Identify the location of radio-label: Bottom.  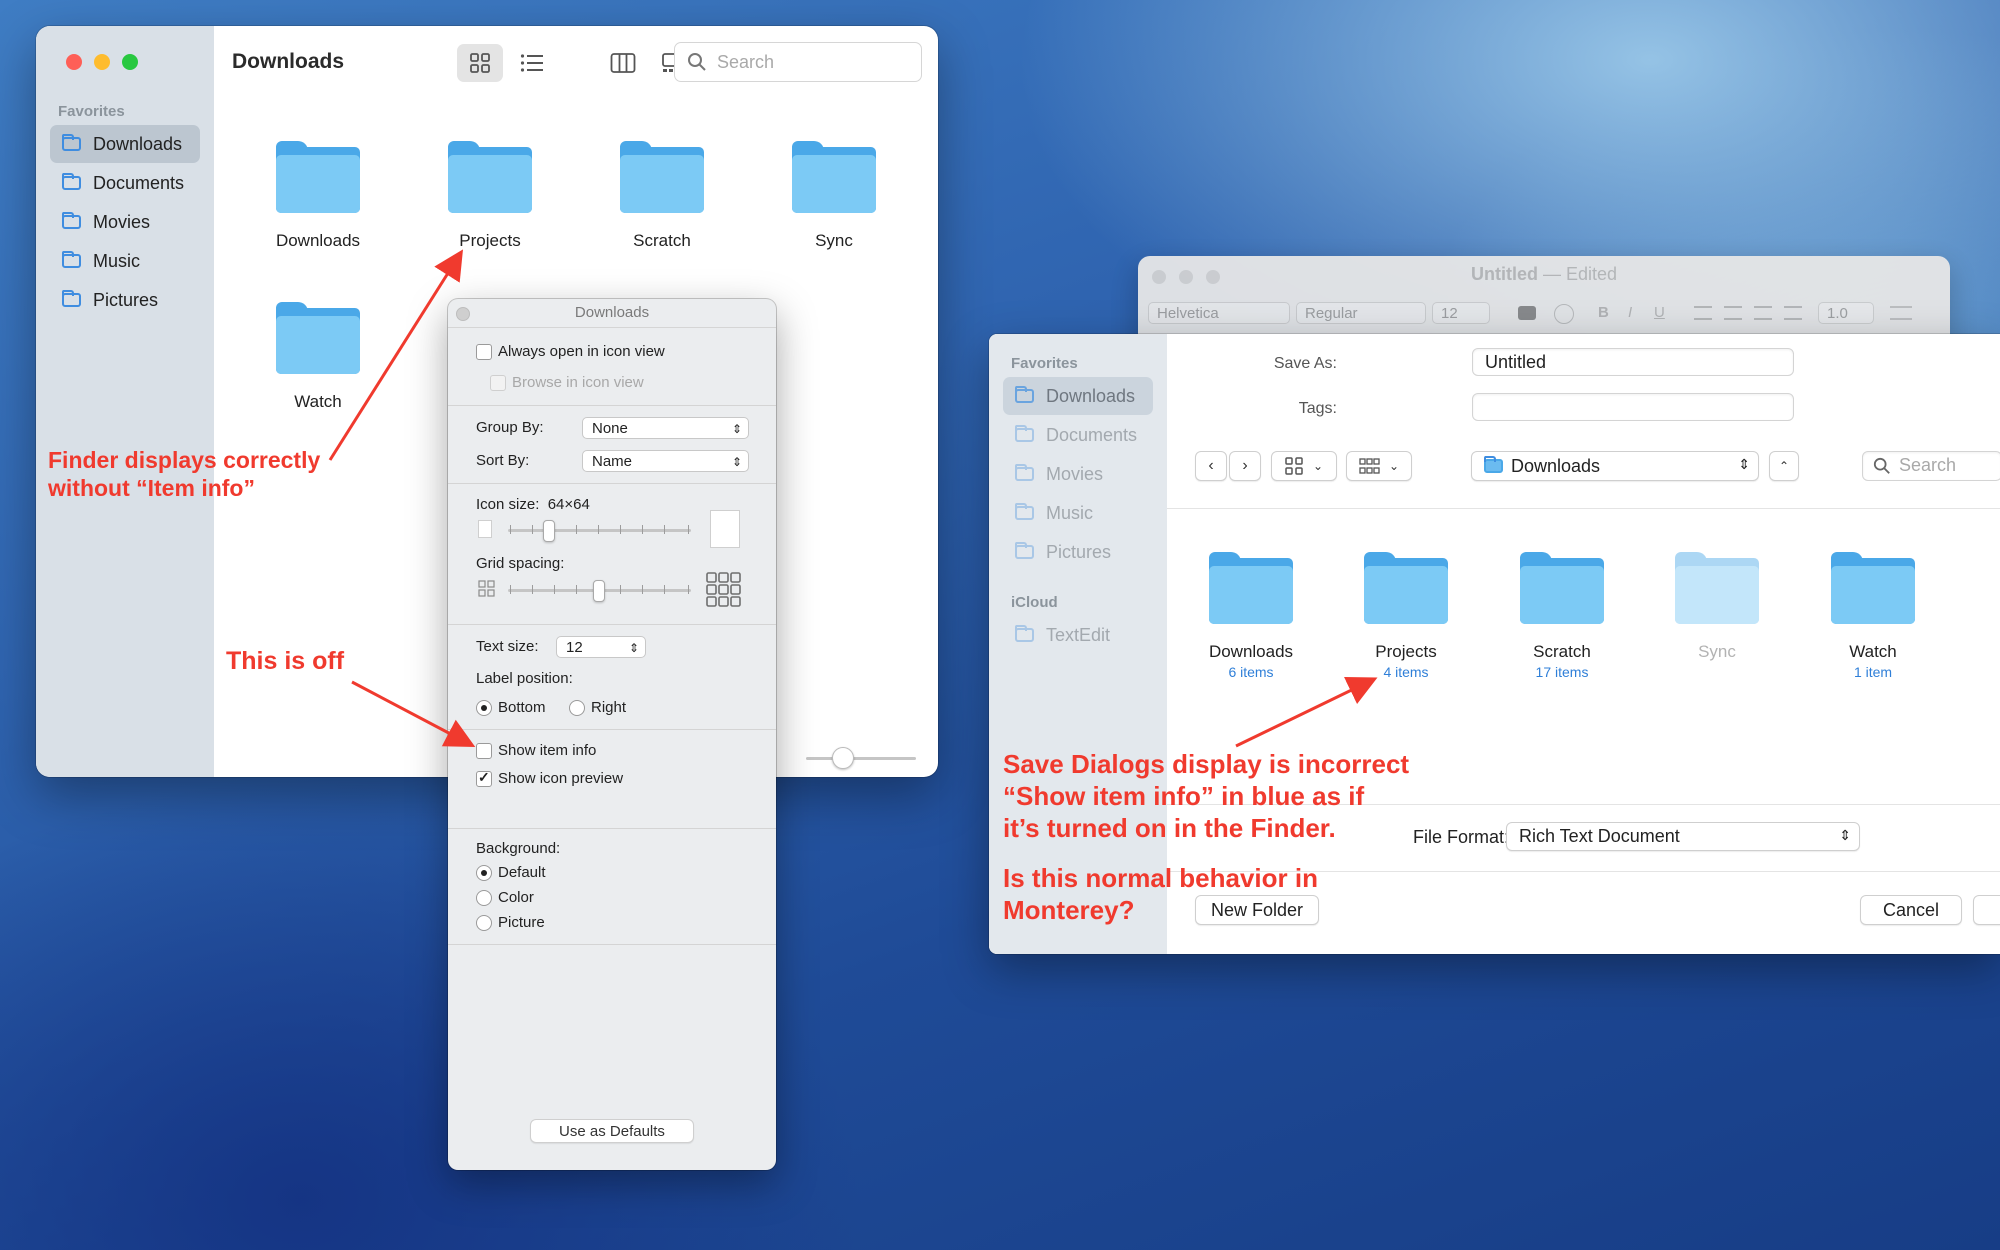
(522, 707).